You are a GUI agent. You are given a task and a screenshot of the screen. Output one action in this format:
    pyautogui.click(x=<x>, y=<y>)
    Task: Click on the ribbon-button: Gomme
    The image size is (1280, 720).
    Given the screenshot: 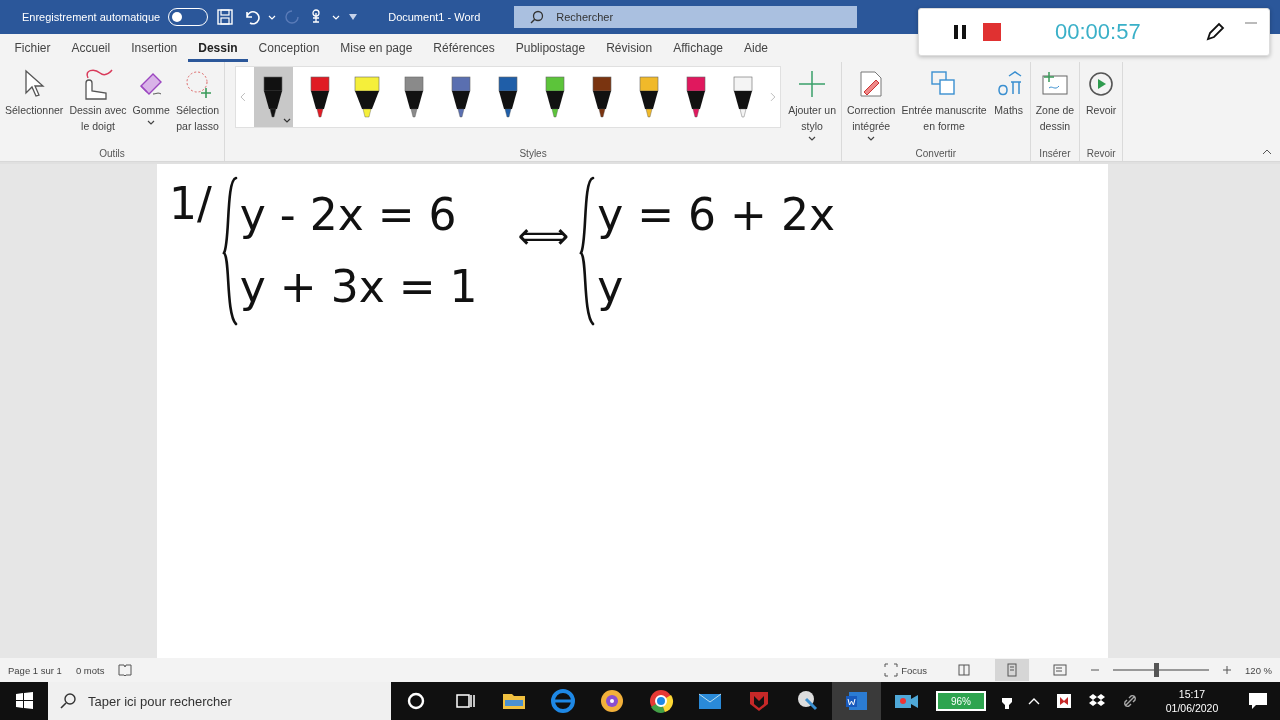 What is the action you would take?
    pyautogui.click(x=151, y=96)
    